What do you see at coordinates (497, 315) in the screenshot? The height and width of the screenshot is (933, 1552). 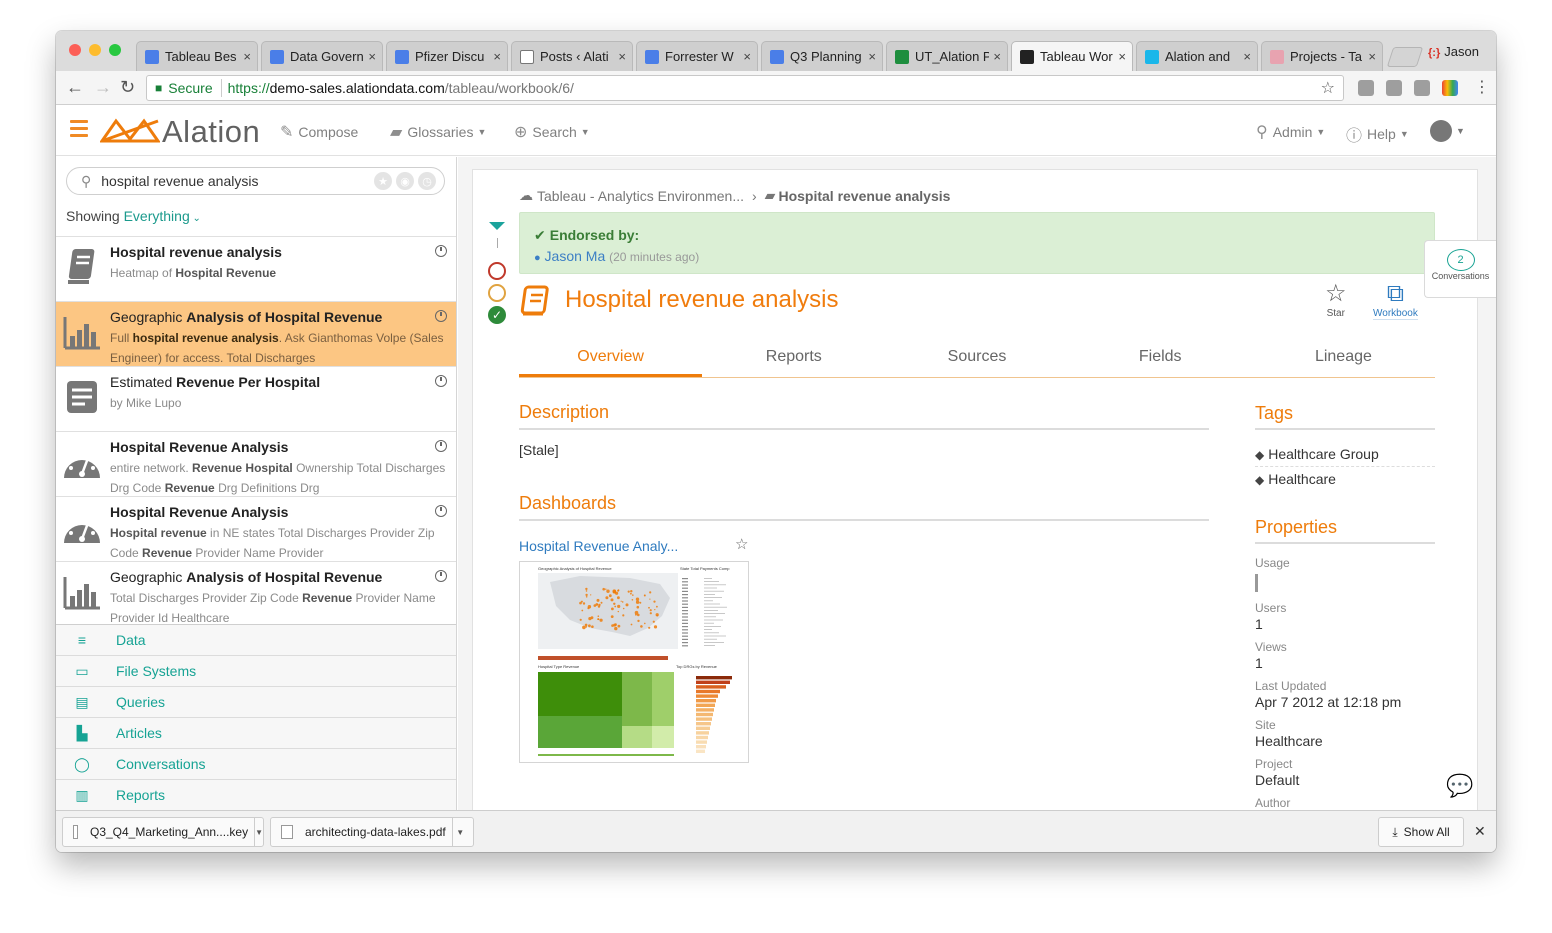 I see `endorsed-check-icon: ✓` at bounding box center [497, 315].